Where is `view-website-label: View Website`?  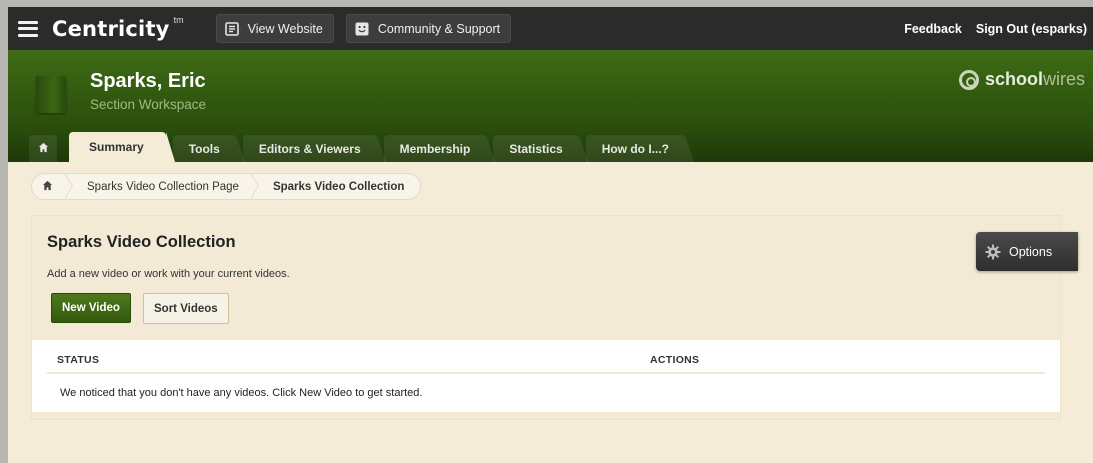 view-website-label: View Website is located at coordinates (285, 28).